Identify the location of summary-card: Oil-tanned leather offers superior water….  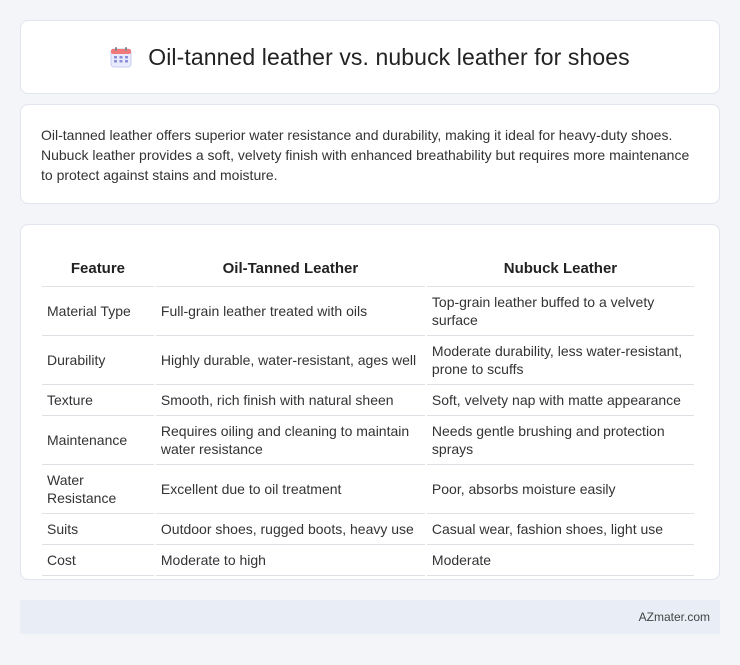
(370, 154).